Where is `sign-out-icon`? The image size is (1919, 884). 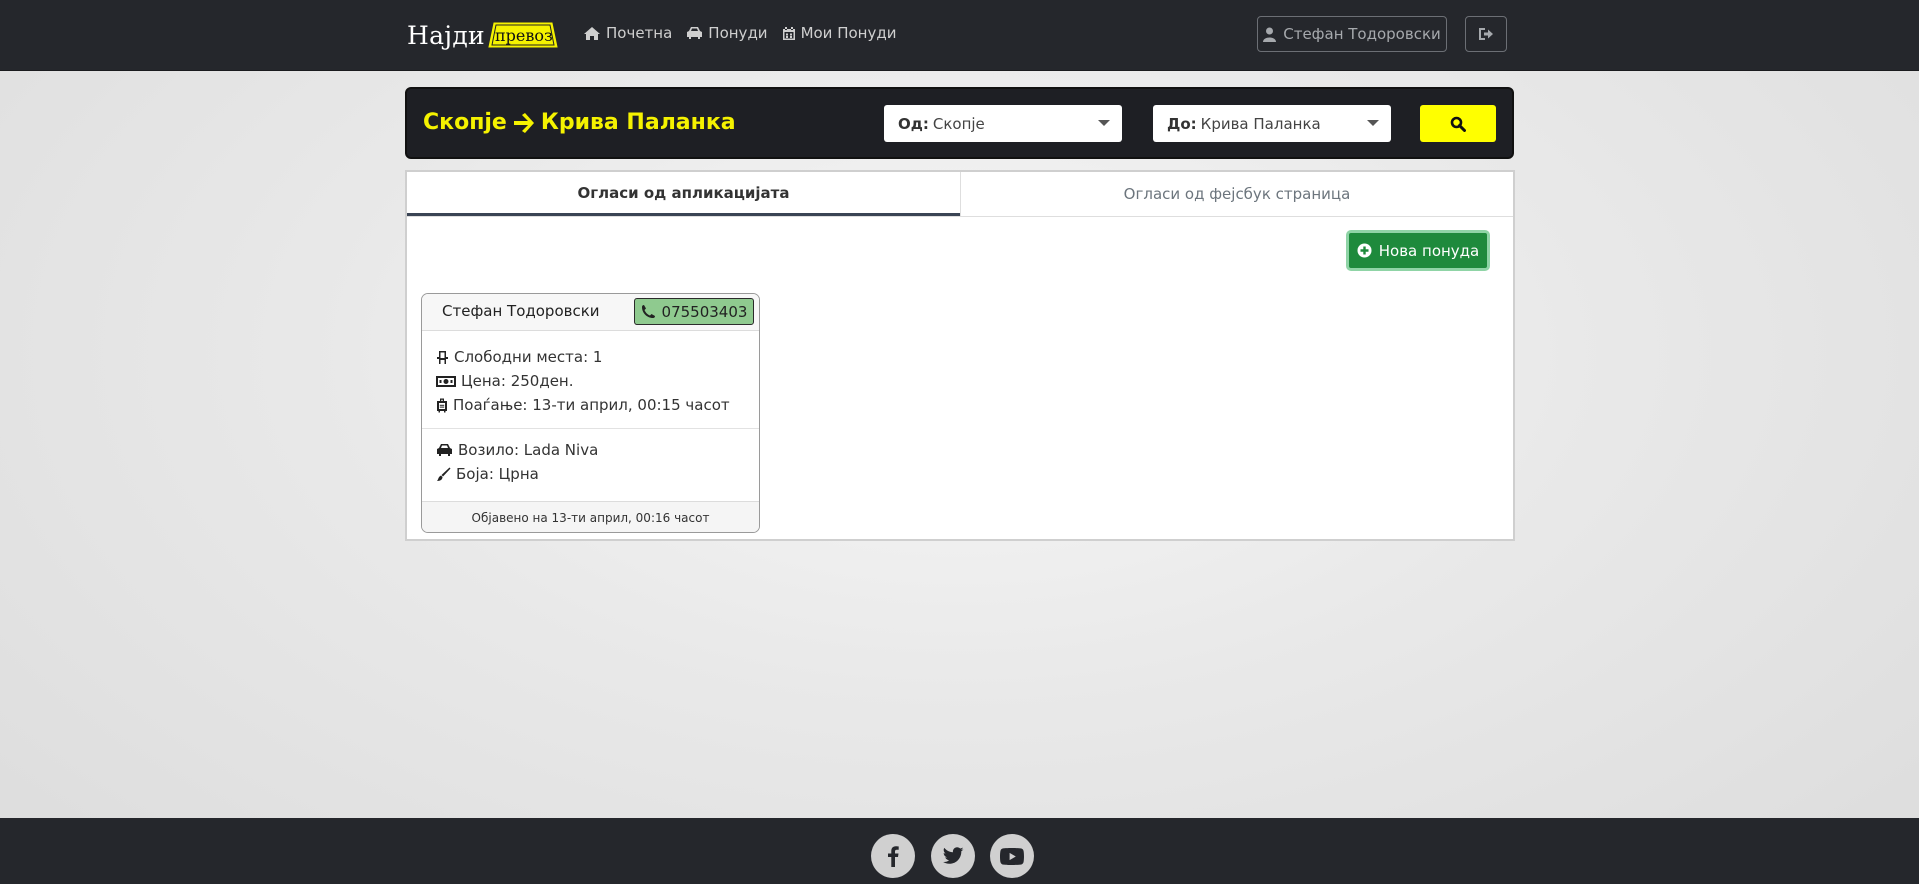
sign-out-icon is located at coordinates (1486, 34).